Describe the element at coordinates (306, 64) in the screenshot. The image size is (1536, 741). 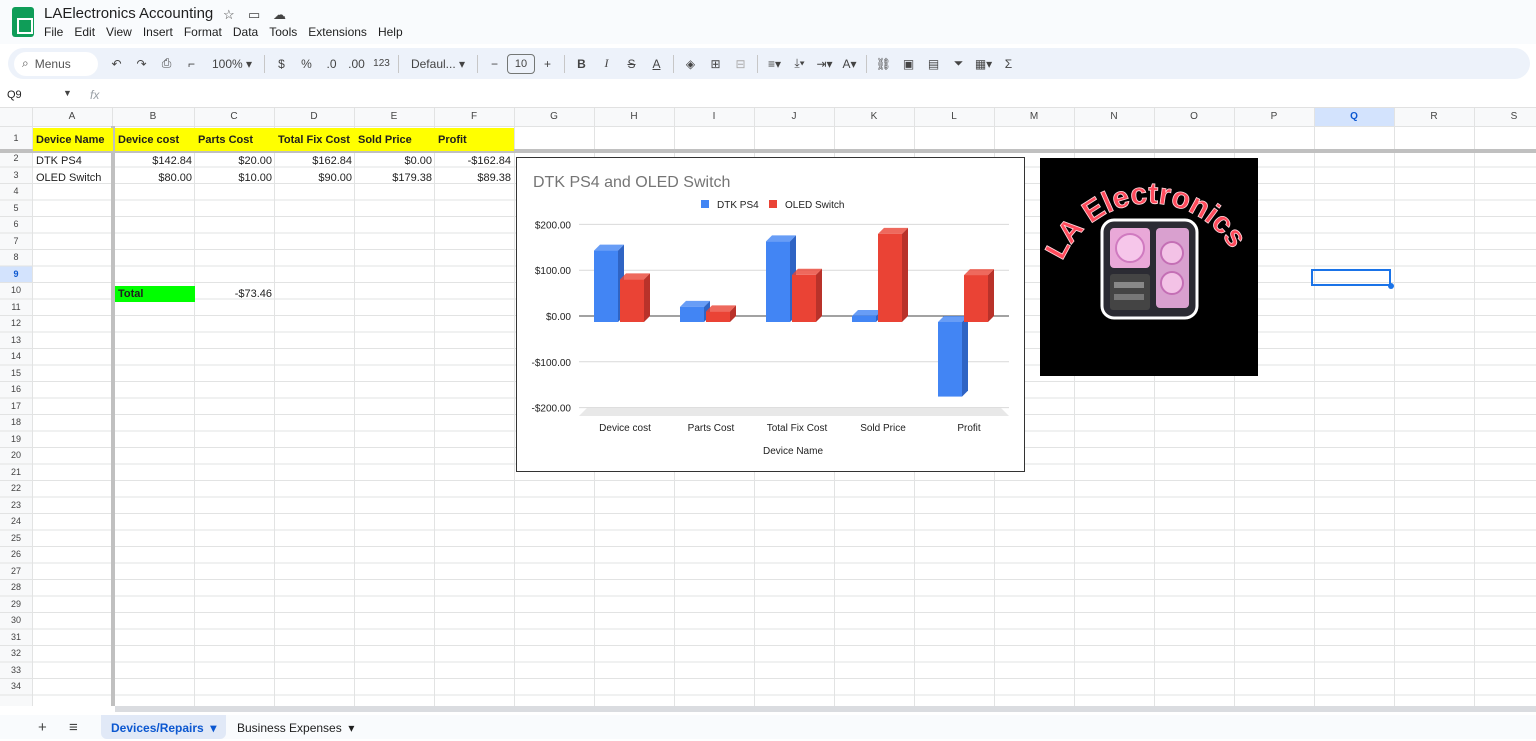
I see `percent-format-button: %` at that location.